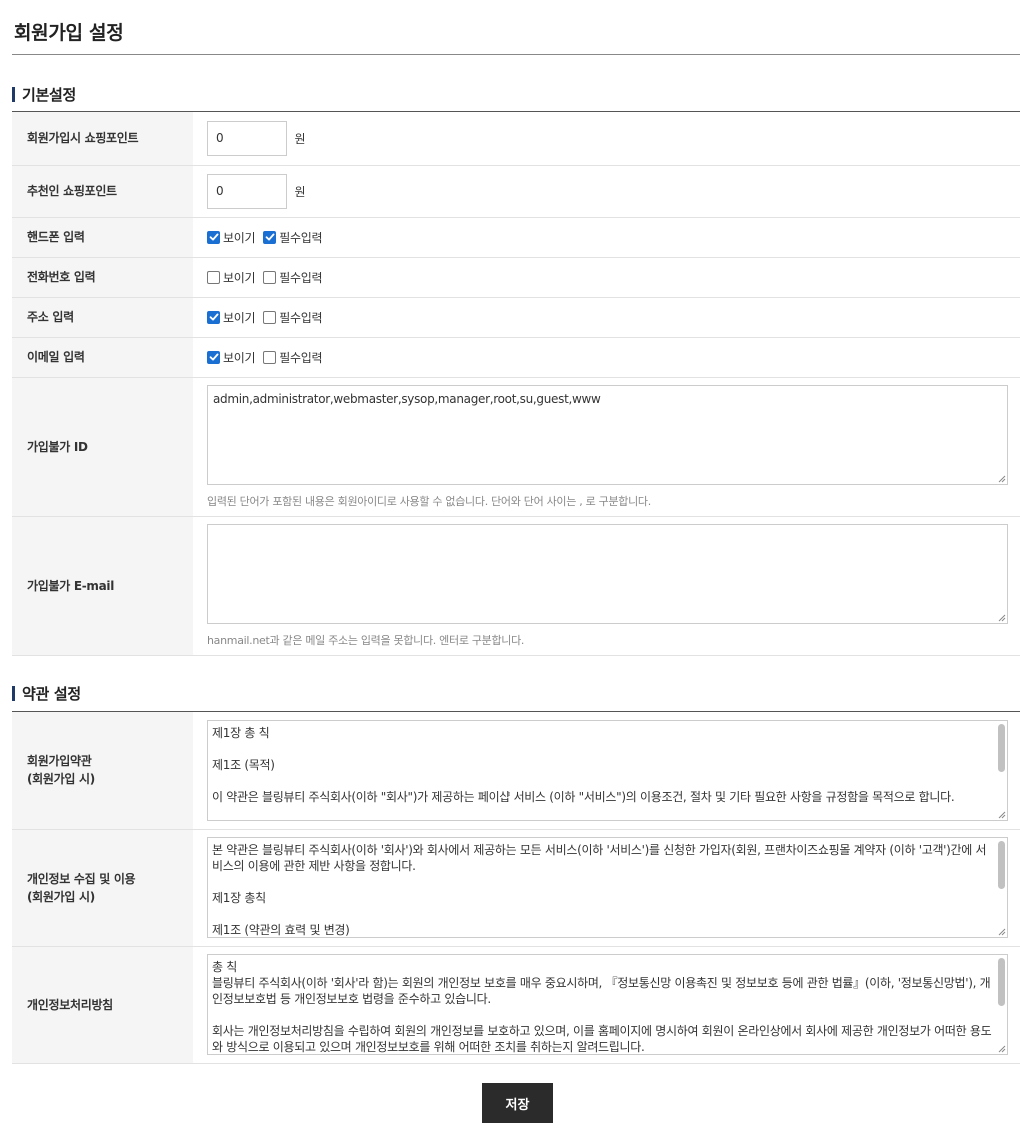 The width and height of the screenshot is (1020, 1133). Describe the element at coordinates (516, 277) in the screenshot. I see `row-tel: 전화번호 입력 보이기 필수입력` at that location.